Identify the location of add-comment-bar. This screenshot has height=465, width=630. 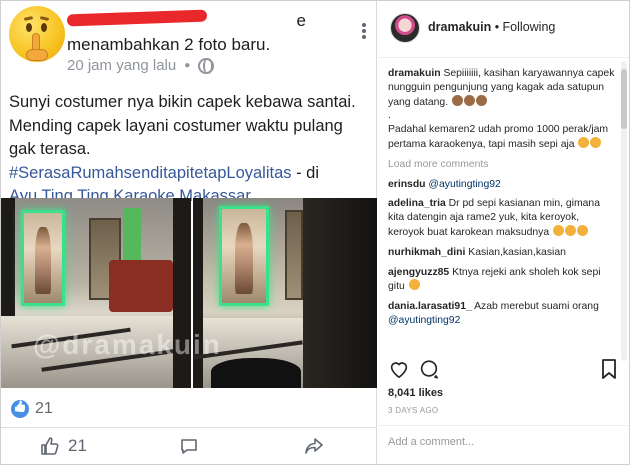
(503, 444).